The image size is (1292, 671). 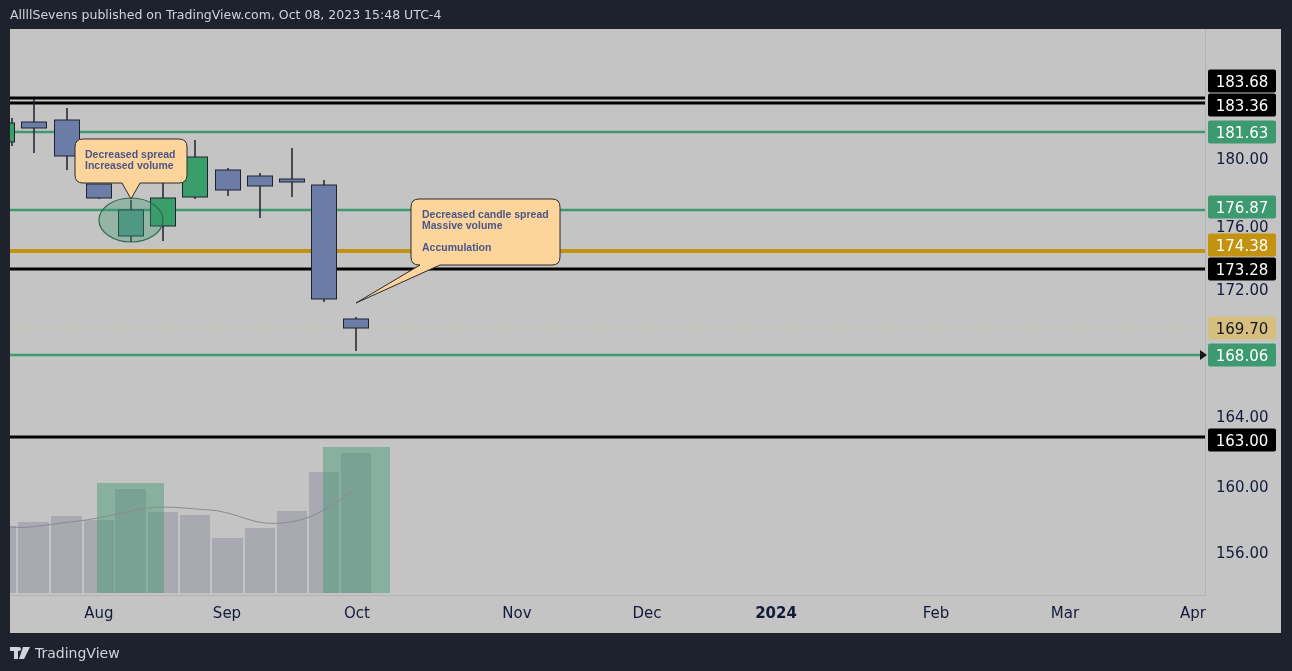 What do you see at coordinates (1242, 132) in the screenshot?
I see `price-level-tag: 181.63` at bounding box center [1242, 132].